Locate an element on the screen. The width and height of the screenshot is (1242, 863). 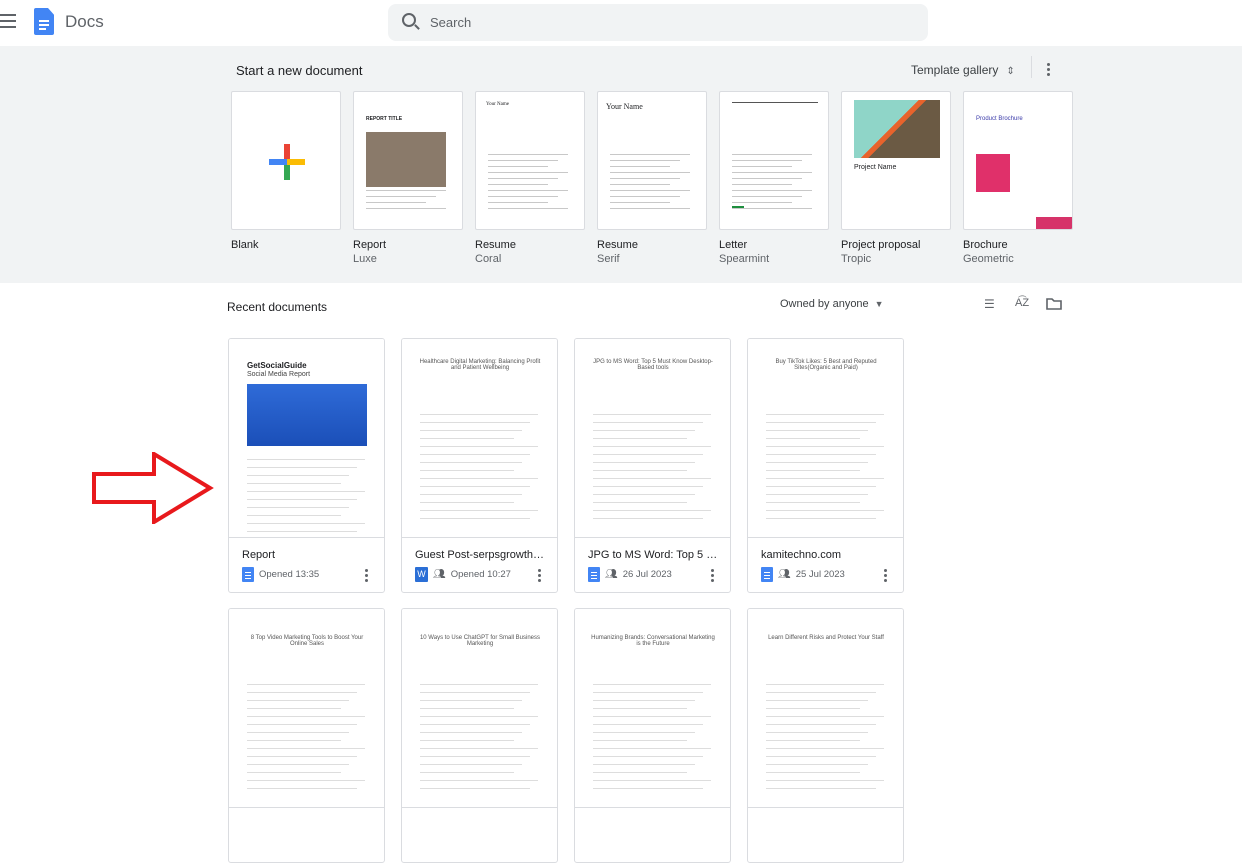
plus-icon is located at coordinates (287, 162).